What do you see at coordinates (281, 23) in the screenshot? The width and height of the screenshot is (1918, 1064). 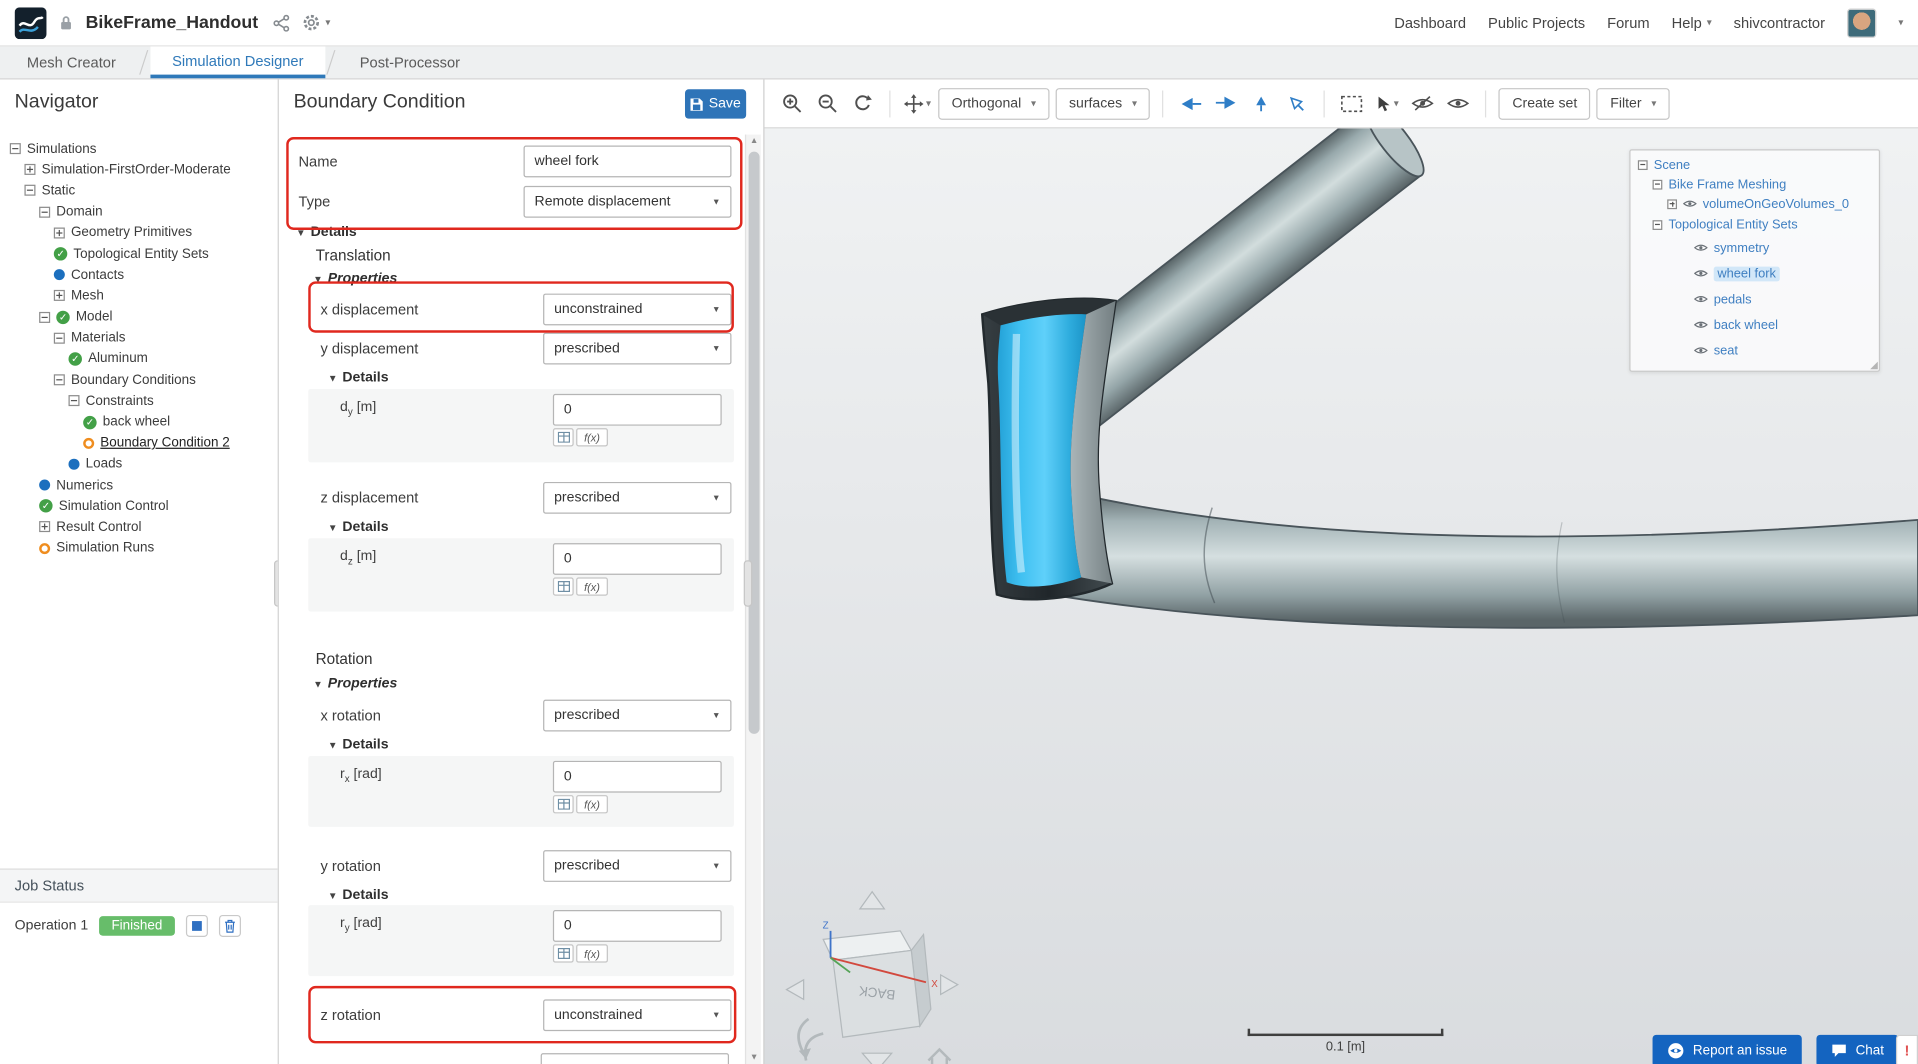 I see `share-icon` at bounding box center [281, 23].